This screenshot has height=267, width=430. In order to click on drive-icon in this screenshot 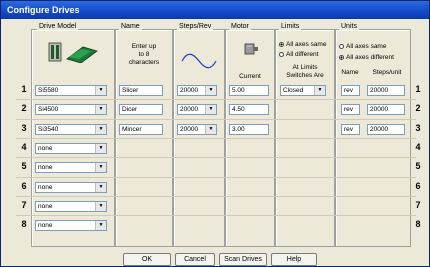, I will do `click(73, 52)`.